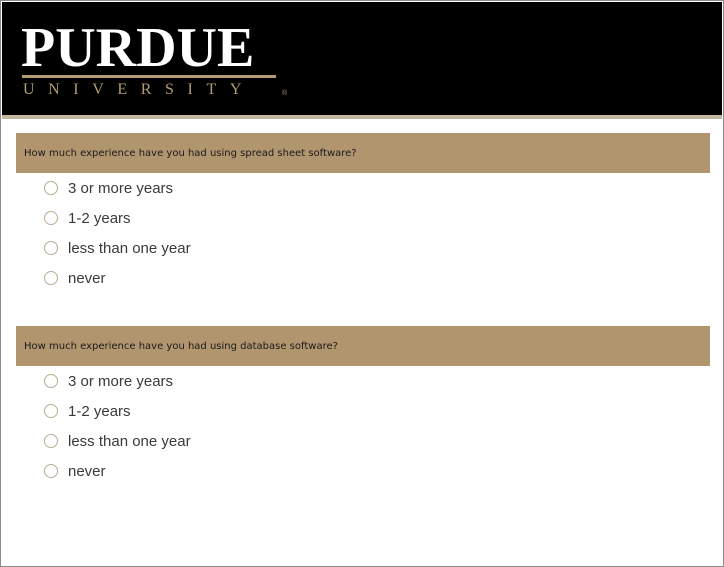 This screenshot has height=567, width=724. Describe the element at coordinates (149, 76) in the screenshot. I see `logo-rule` at that location.